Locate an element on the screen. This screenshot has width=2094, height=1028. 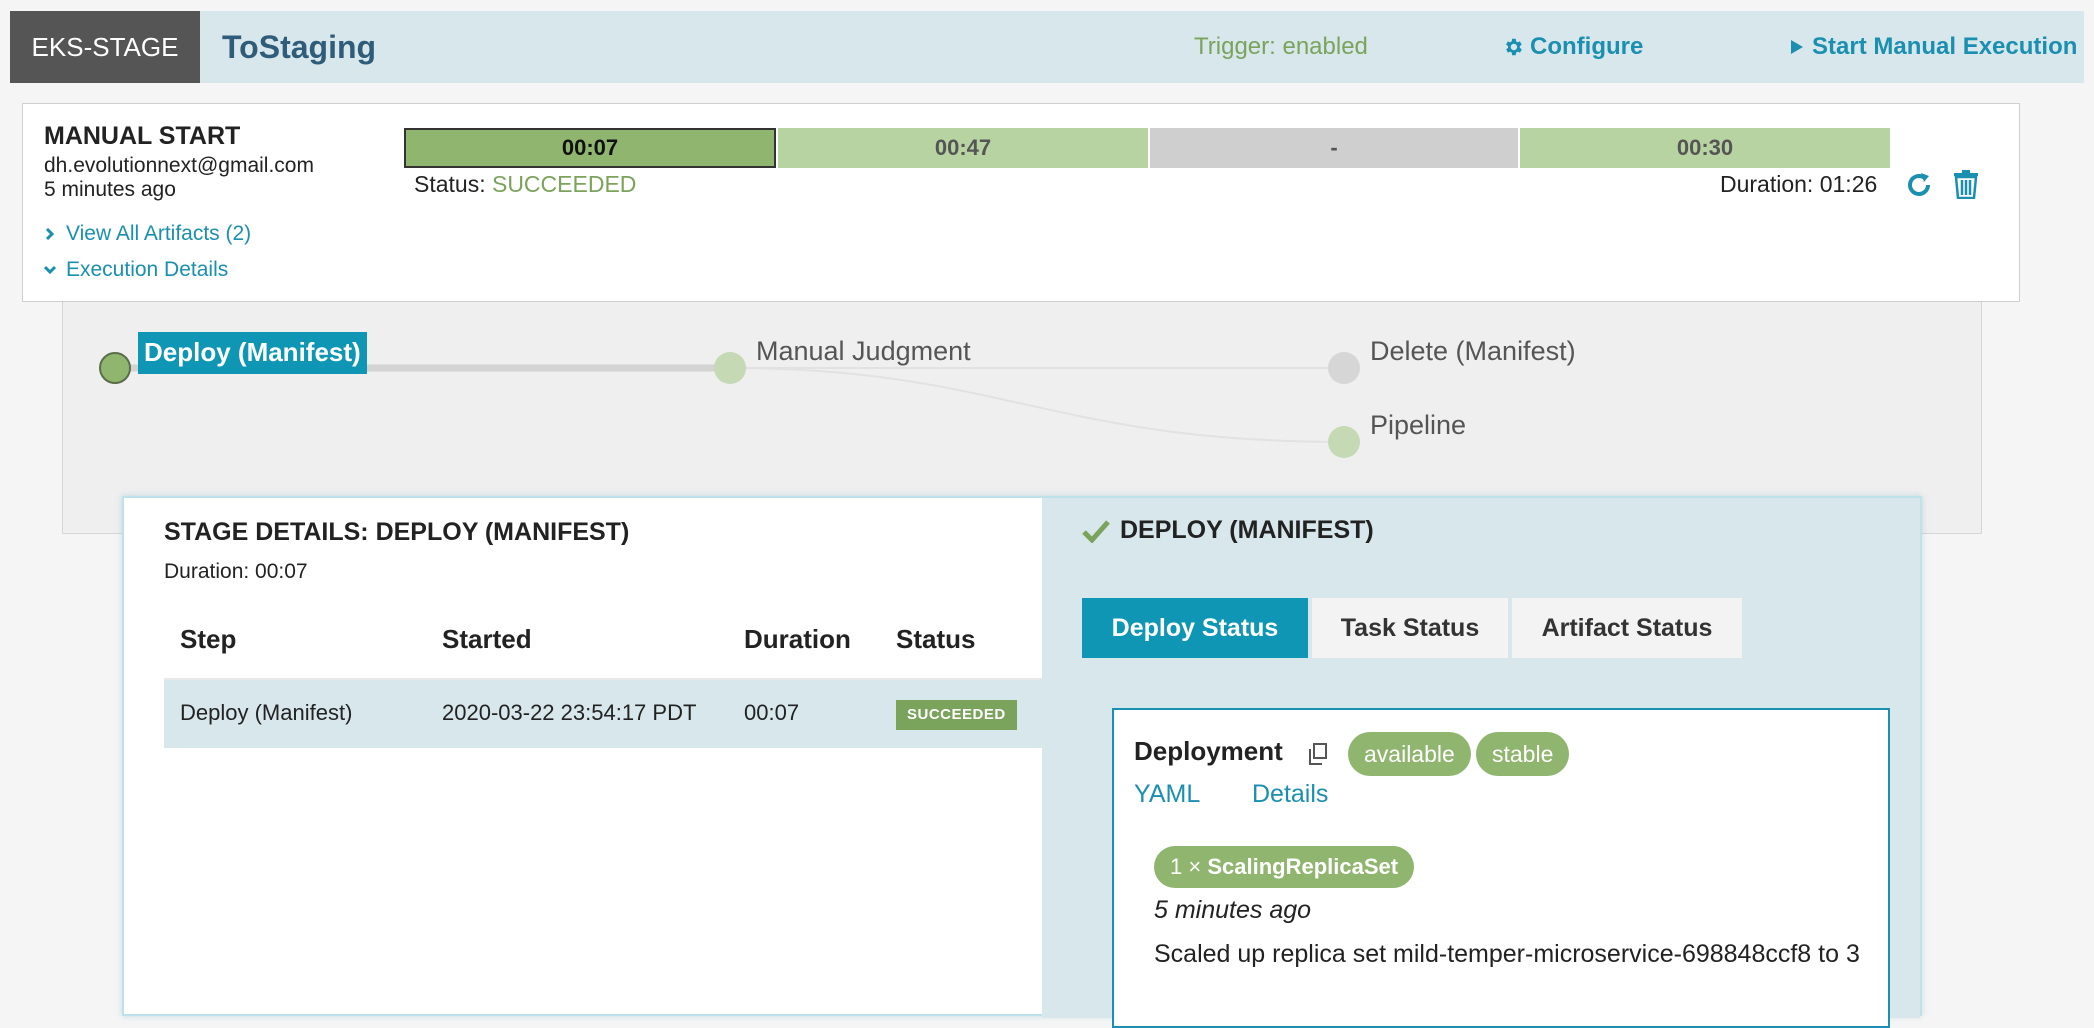
check-icon is located at coordinates (1096, 531).